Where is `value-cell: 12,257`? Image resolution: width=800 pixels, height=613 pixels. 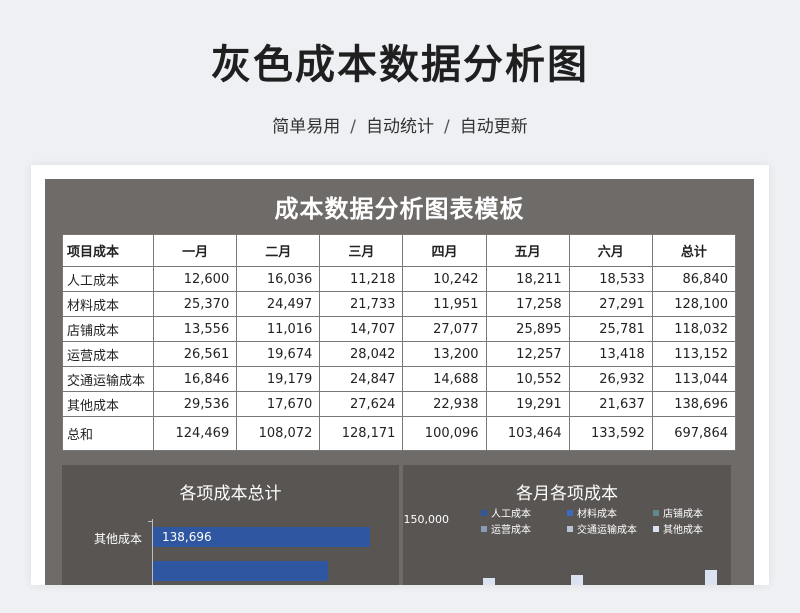
value-cell: 12,257 is located at coordinates (527, 354).